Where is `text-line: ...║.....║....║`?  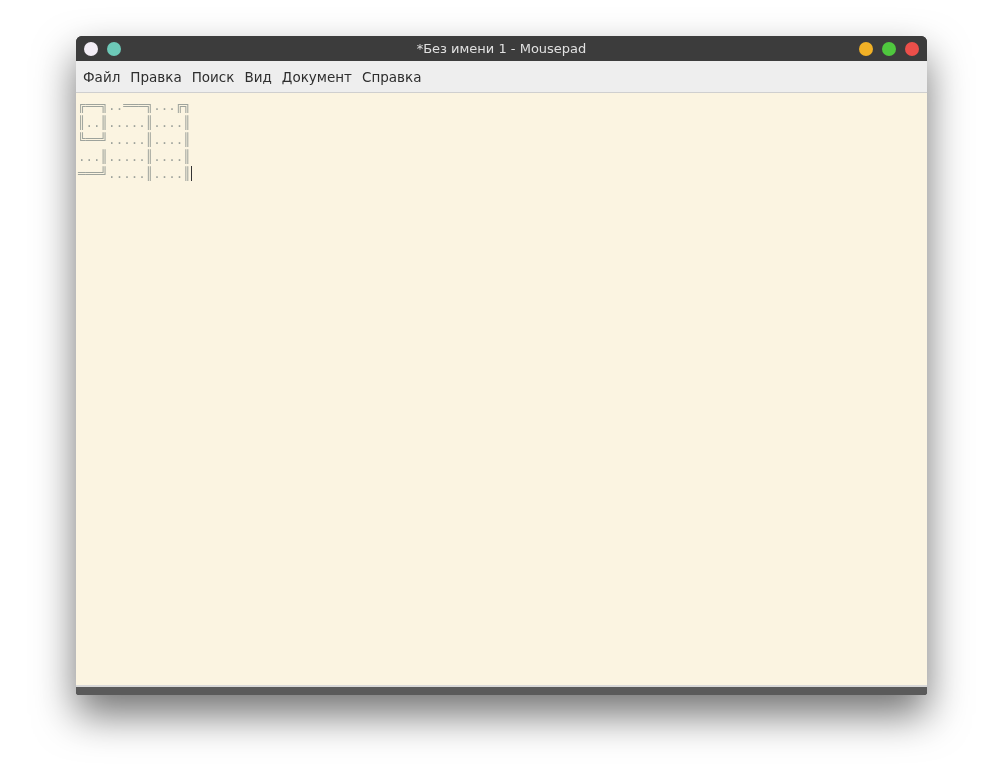 text-line: ...║.....║....║ is located at coordinates (134, 156).